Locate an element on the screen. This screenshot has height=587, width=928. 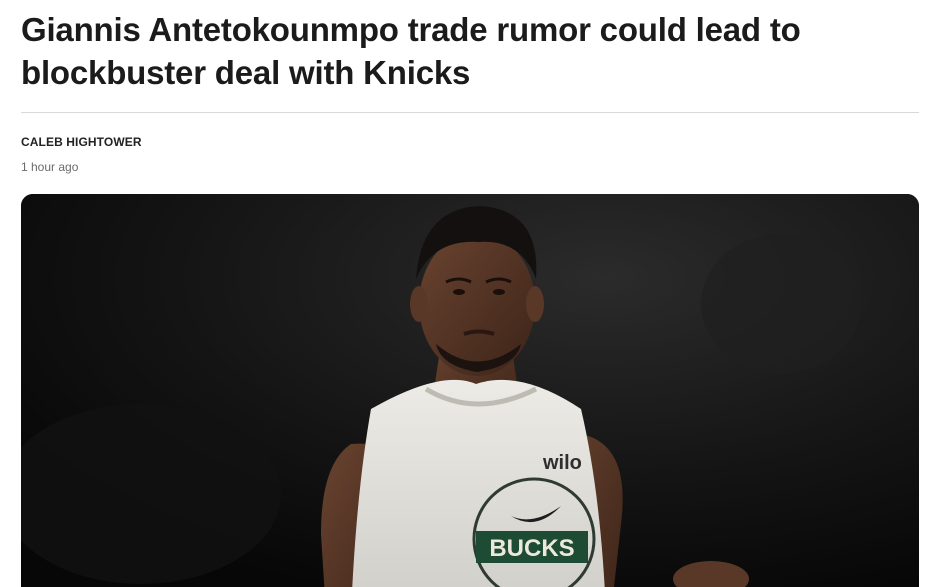
divider is located at coordinates (470, 112).